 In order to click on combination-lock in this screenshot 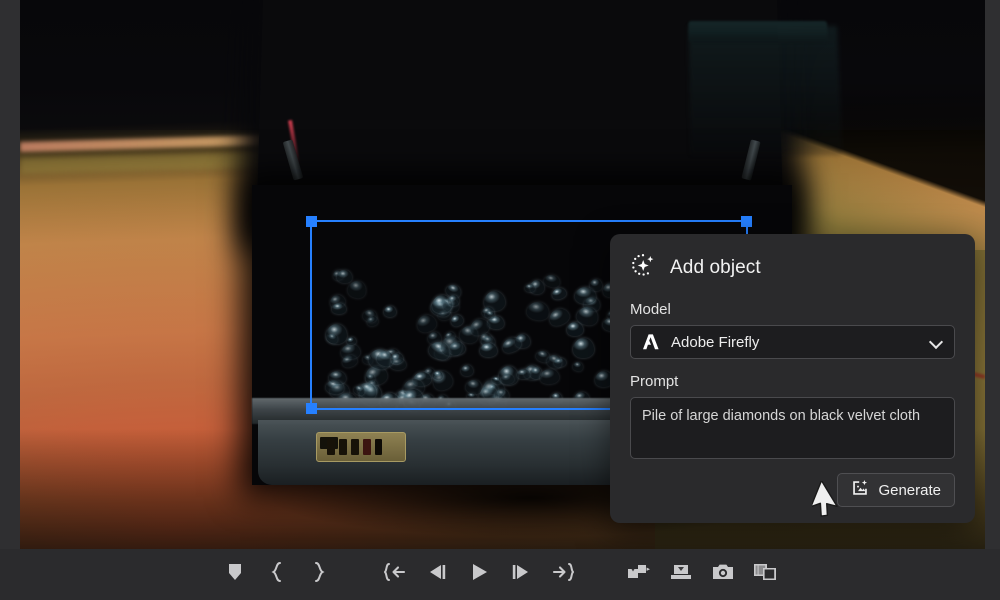, I will do `click(361, 447)`.